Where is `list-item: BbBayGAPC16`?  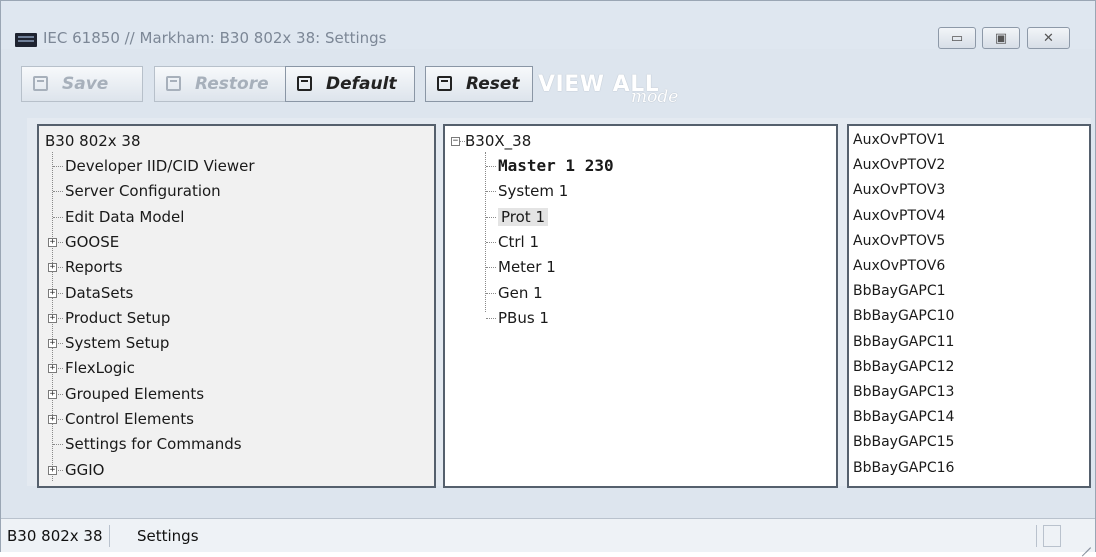
list-item: BbBayGAPC16 is located at coordinates (903, 468).